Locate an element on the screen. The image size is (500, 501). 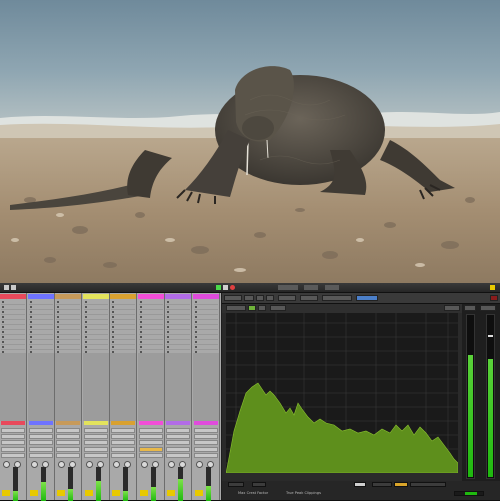
meter-scale-selector is located at coordinates (488, 308).